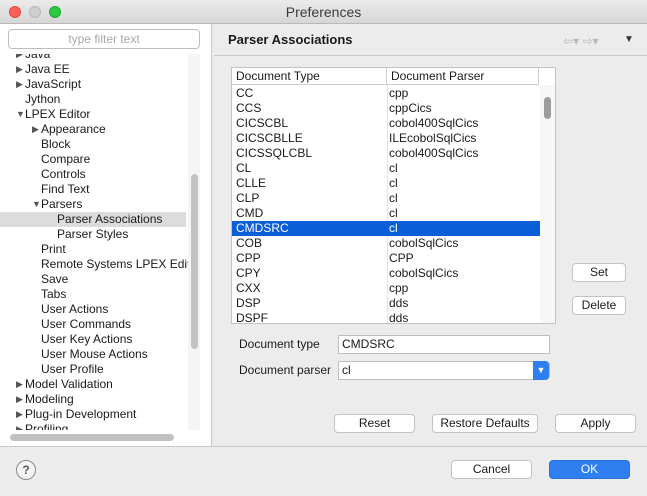  Describe the element at coordinates (93, 279) in the screenshot. I see `tree-item: Save` at that location.